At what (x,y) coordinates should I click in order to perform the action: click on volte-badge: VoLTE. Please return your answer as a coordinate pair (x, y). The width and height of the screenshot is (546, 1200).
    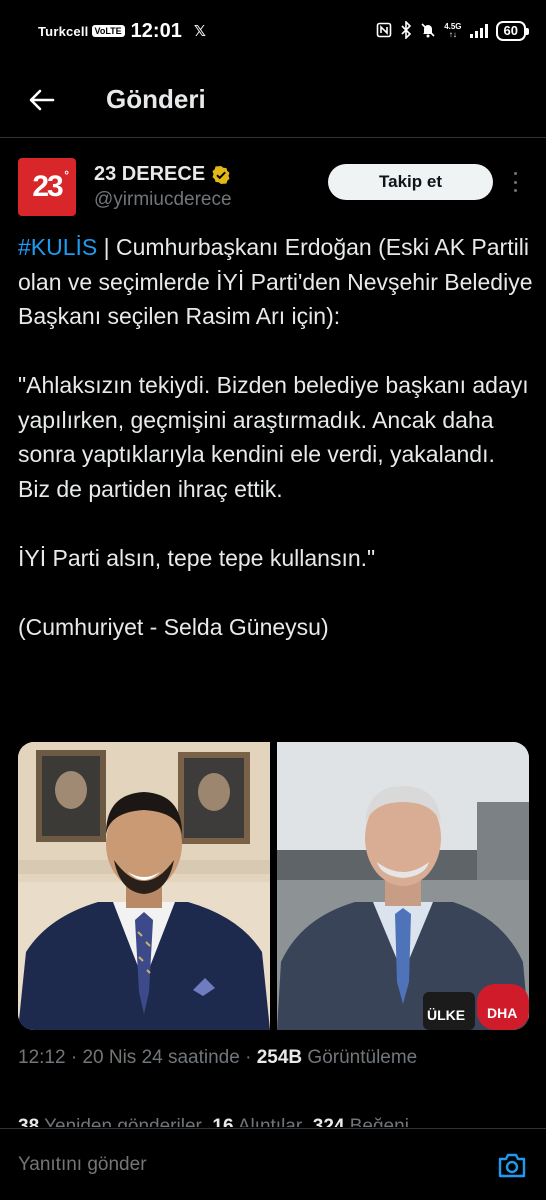
    Looking at the image, I should click on (108, 31).